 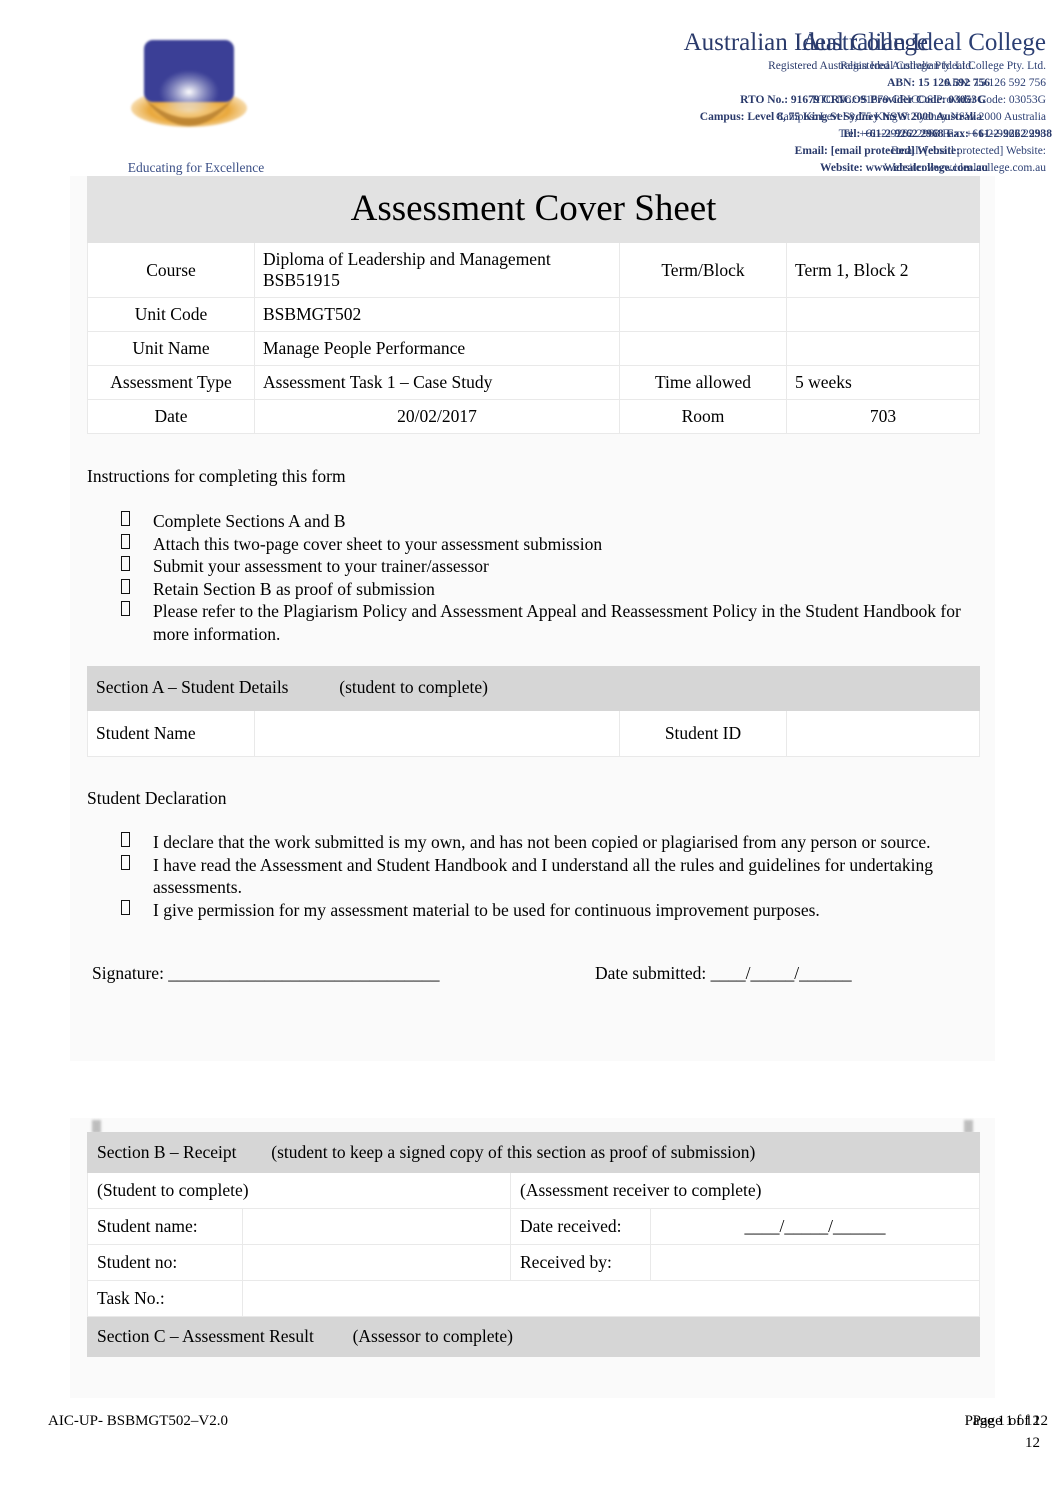 What do you see at coordinates (413, 687) in the screenshot?
I see `section-a-note: (student to complete)` at bounding box center [413, 687].